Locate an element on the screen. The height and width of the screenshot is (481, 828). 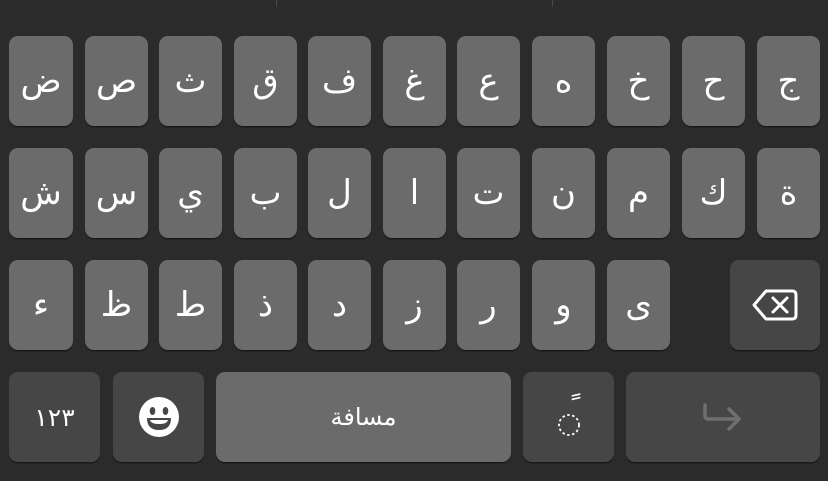
delete-button is located at coordinates (775, 305).